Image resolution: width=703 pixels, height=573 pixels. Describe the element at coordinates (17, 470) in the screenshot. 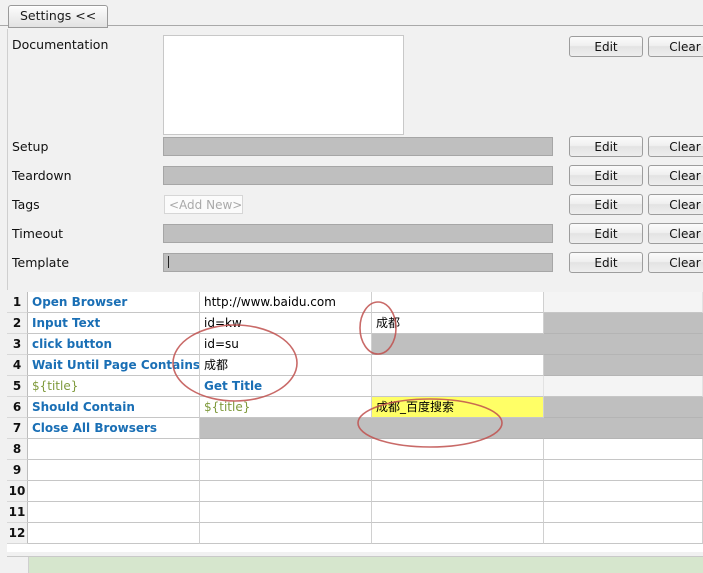

I see `row-number: 9` at that location.